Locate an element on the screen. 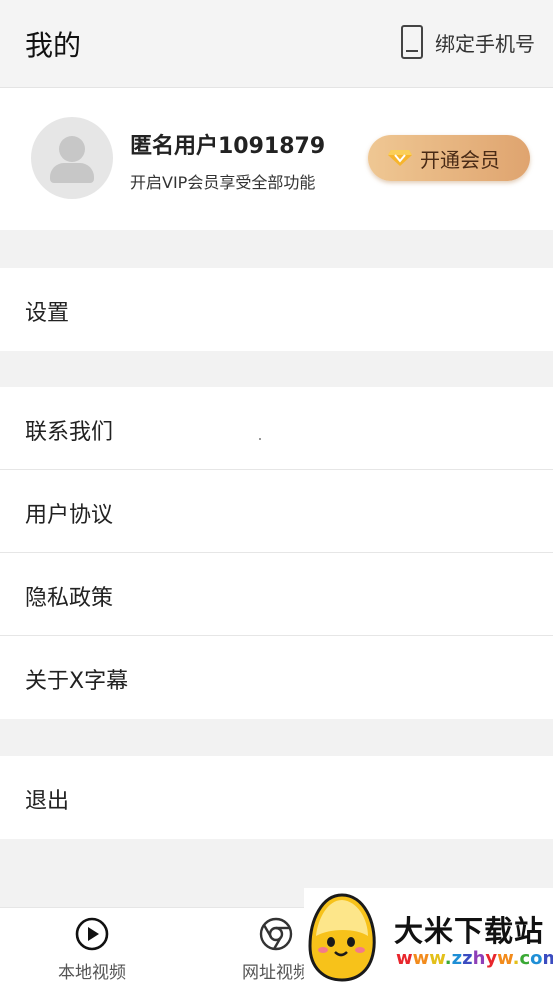  menu-item-user-agreement: 用户协议 is located at coordinates (276, 511).